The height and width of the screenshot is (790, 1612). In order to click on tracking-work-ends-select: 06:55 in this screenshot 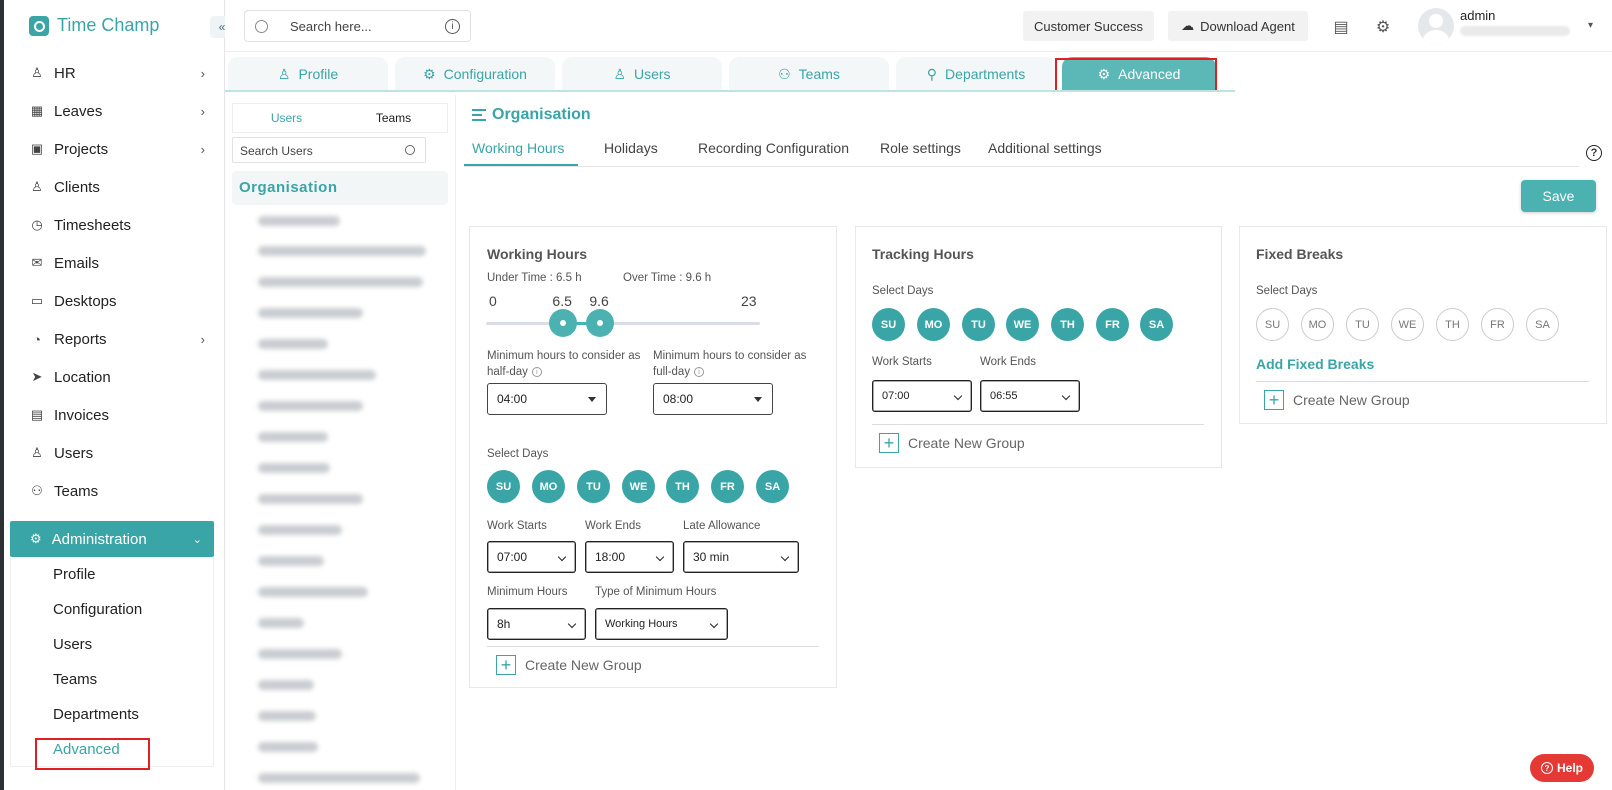, I will do `click(1030, 396)`.